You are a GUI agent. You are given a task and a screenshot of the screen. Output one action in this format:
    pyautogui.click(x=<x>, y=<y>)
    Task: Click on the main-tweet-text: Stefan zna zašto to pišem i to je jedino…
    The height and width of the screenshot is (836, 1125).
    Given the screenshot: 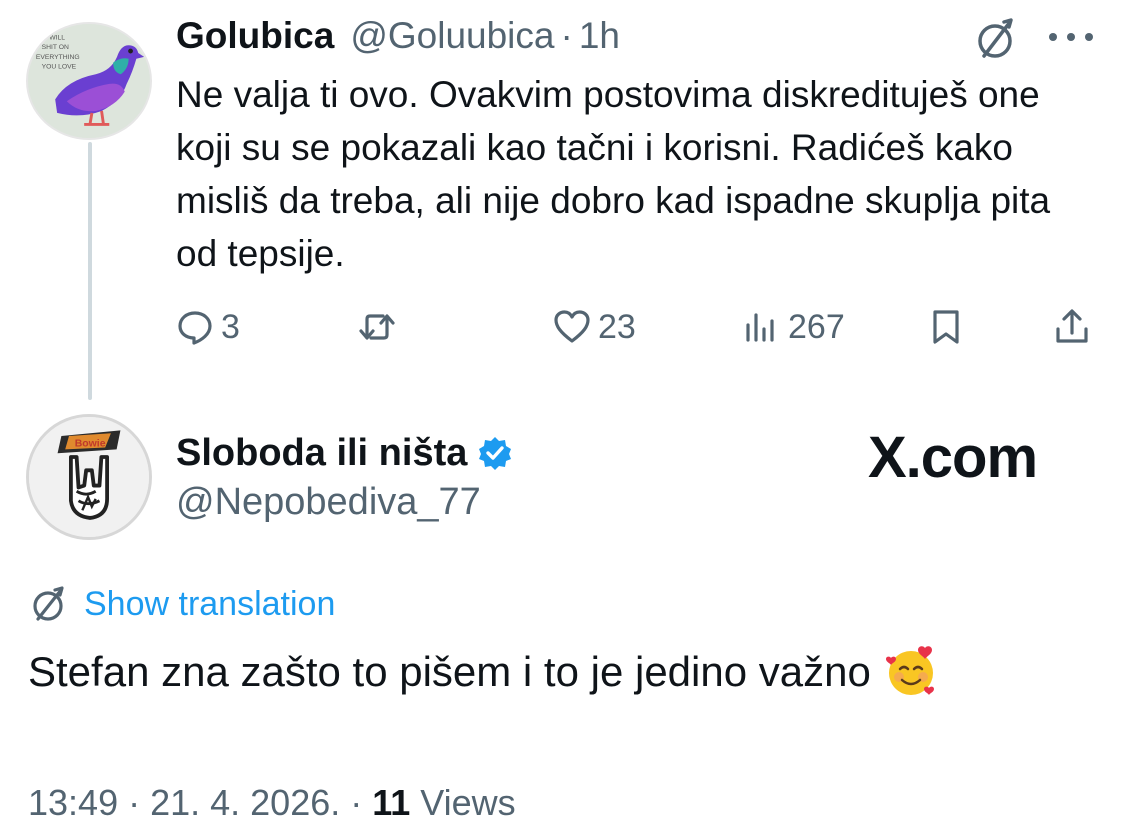 What is the action you would take?
    pyautogui.click(x=449, y=671)
    